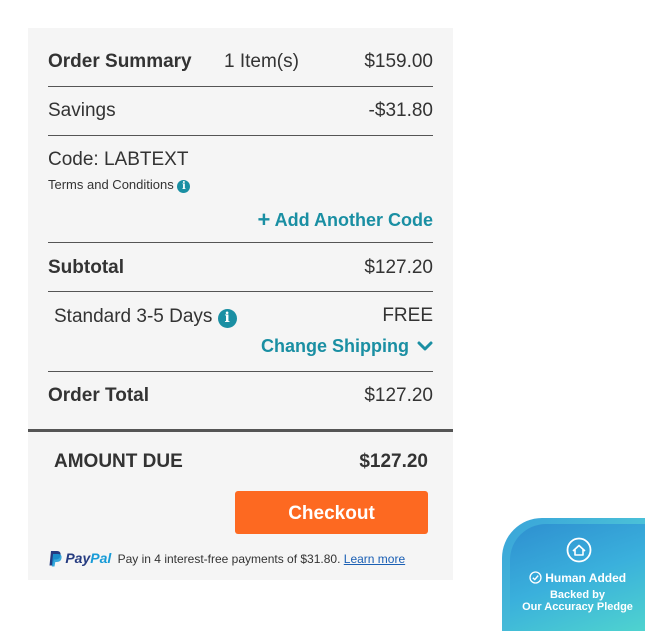 The width and height of the screenshot is (645, 631). What do you see at coordinates (425, 346) in the screenshot?
I see `chevron-down-icon` at bounding box center [425, 346].